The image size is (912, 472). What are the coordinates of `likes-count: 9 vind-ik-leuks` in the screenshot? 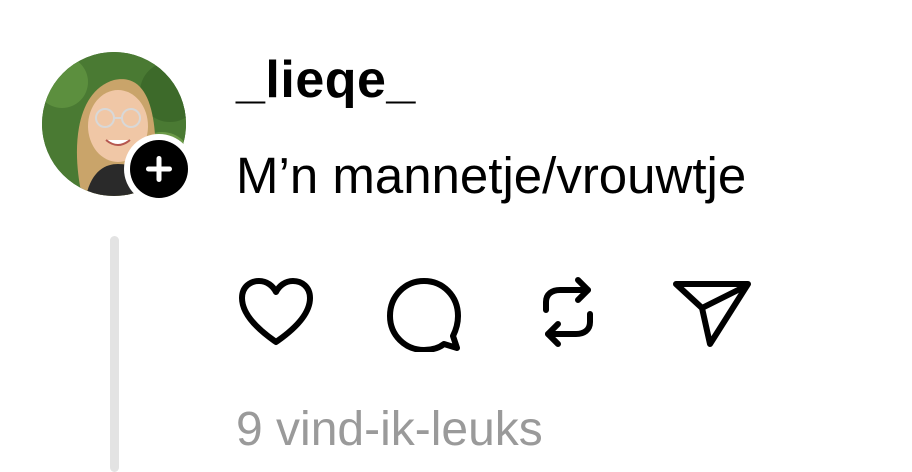 It's located at (389, 430).